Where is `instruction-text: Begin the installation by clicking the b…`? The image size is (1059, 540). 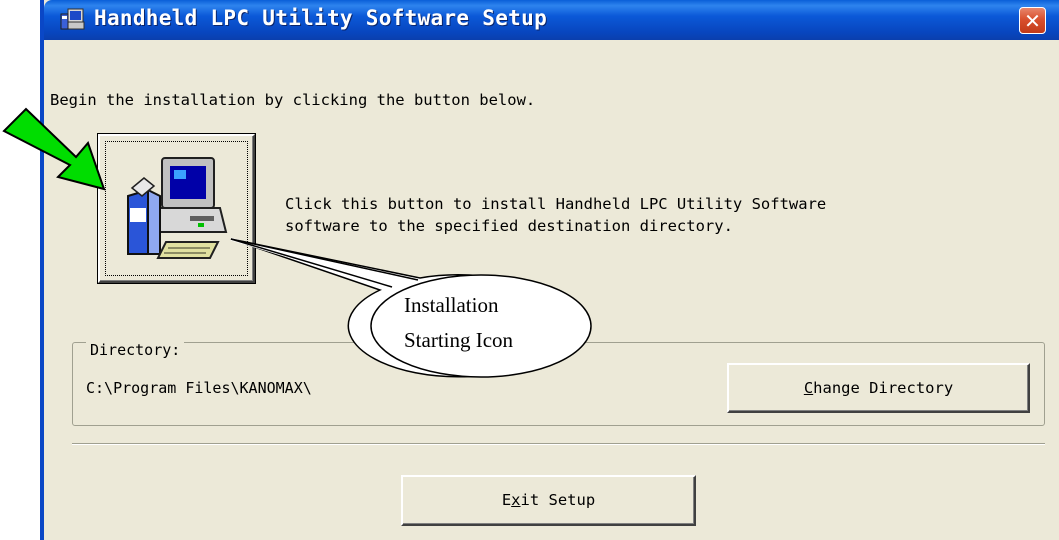
instruction-text: Begin the installation by clicking the b… is located at coordinates (293, 100).